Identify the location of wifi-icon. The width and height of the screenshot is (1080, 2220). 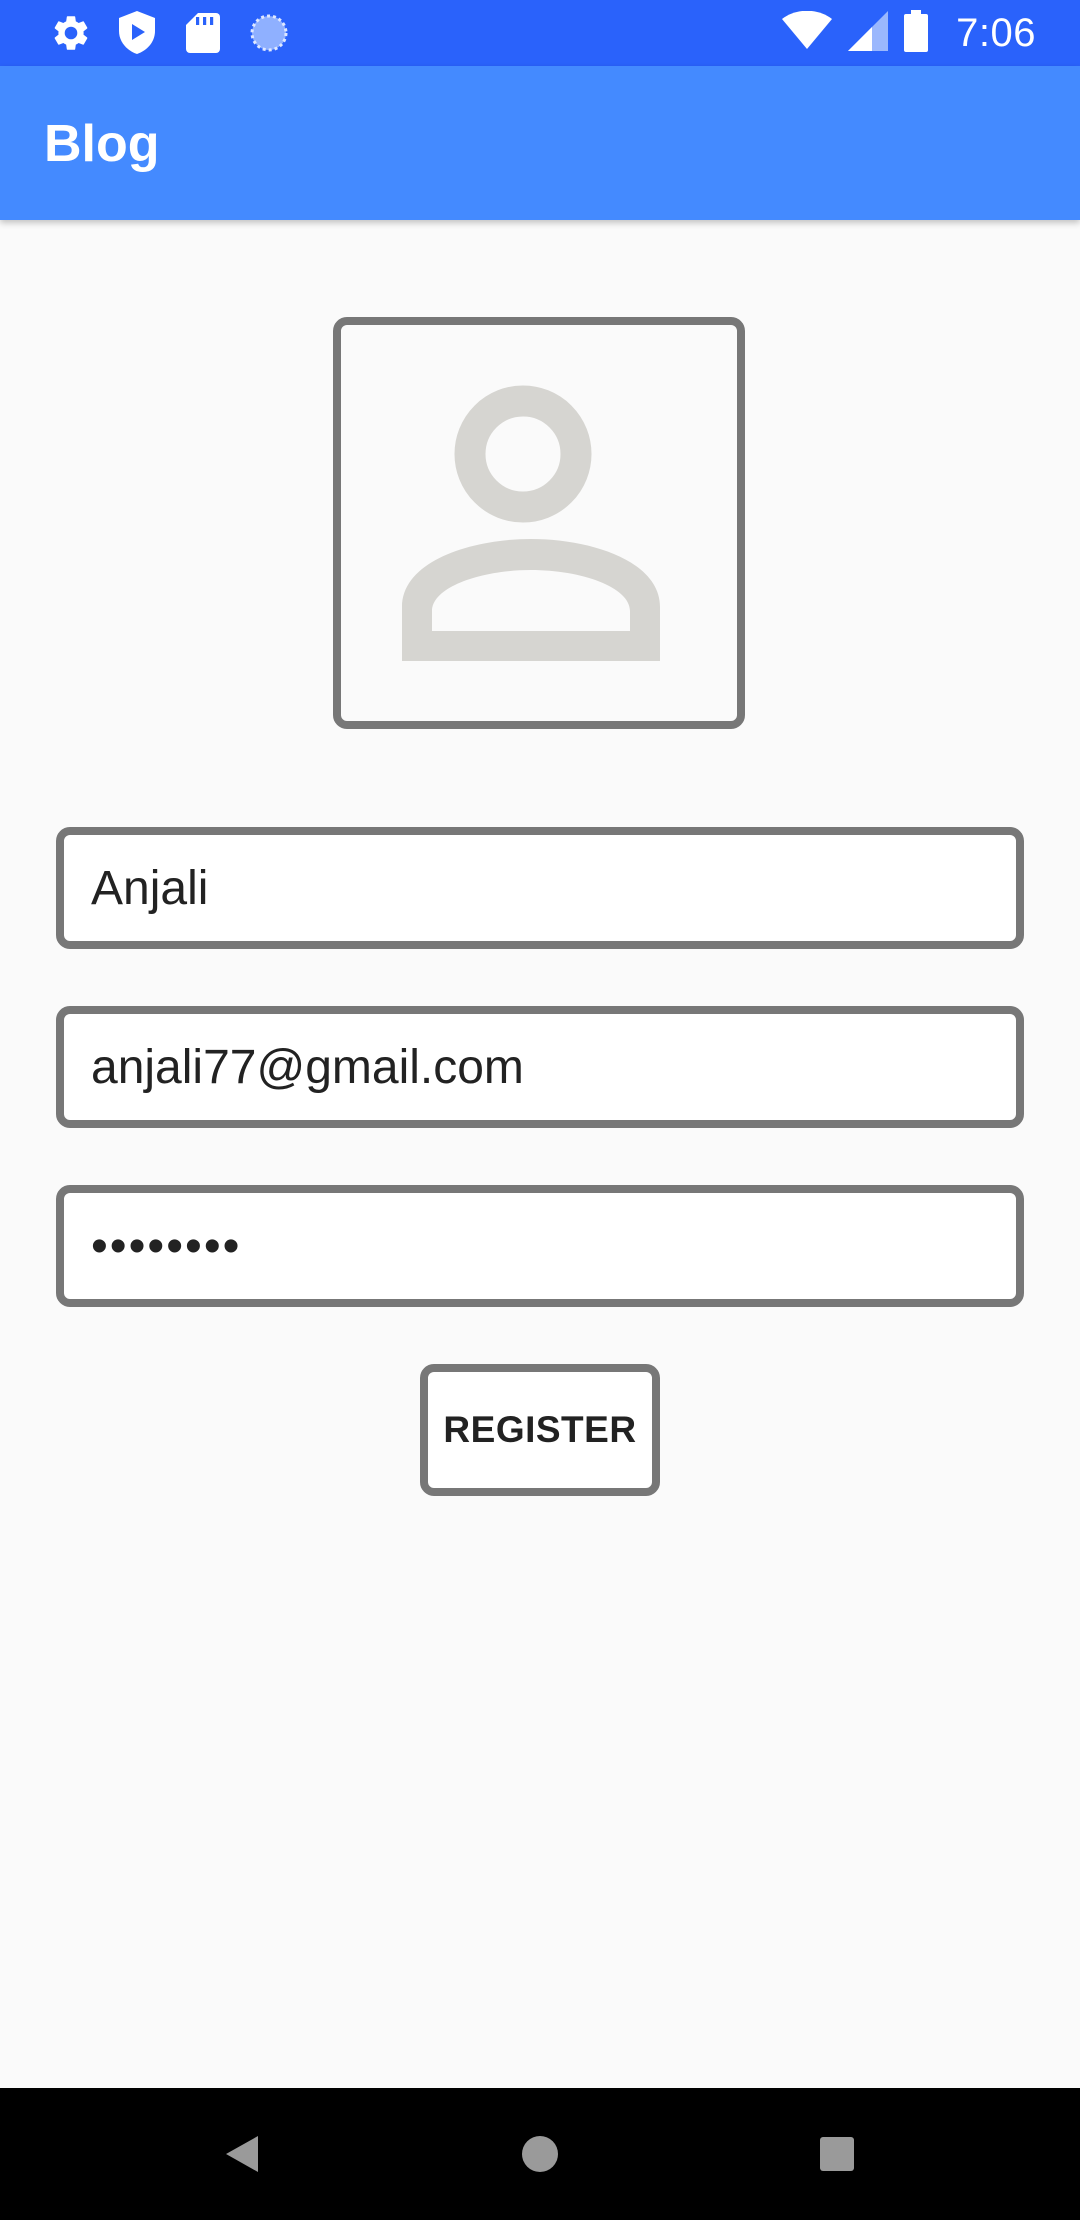
(807, 33).